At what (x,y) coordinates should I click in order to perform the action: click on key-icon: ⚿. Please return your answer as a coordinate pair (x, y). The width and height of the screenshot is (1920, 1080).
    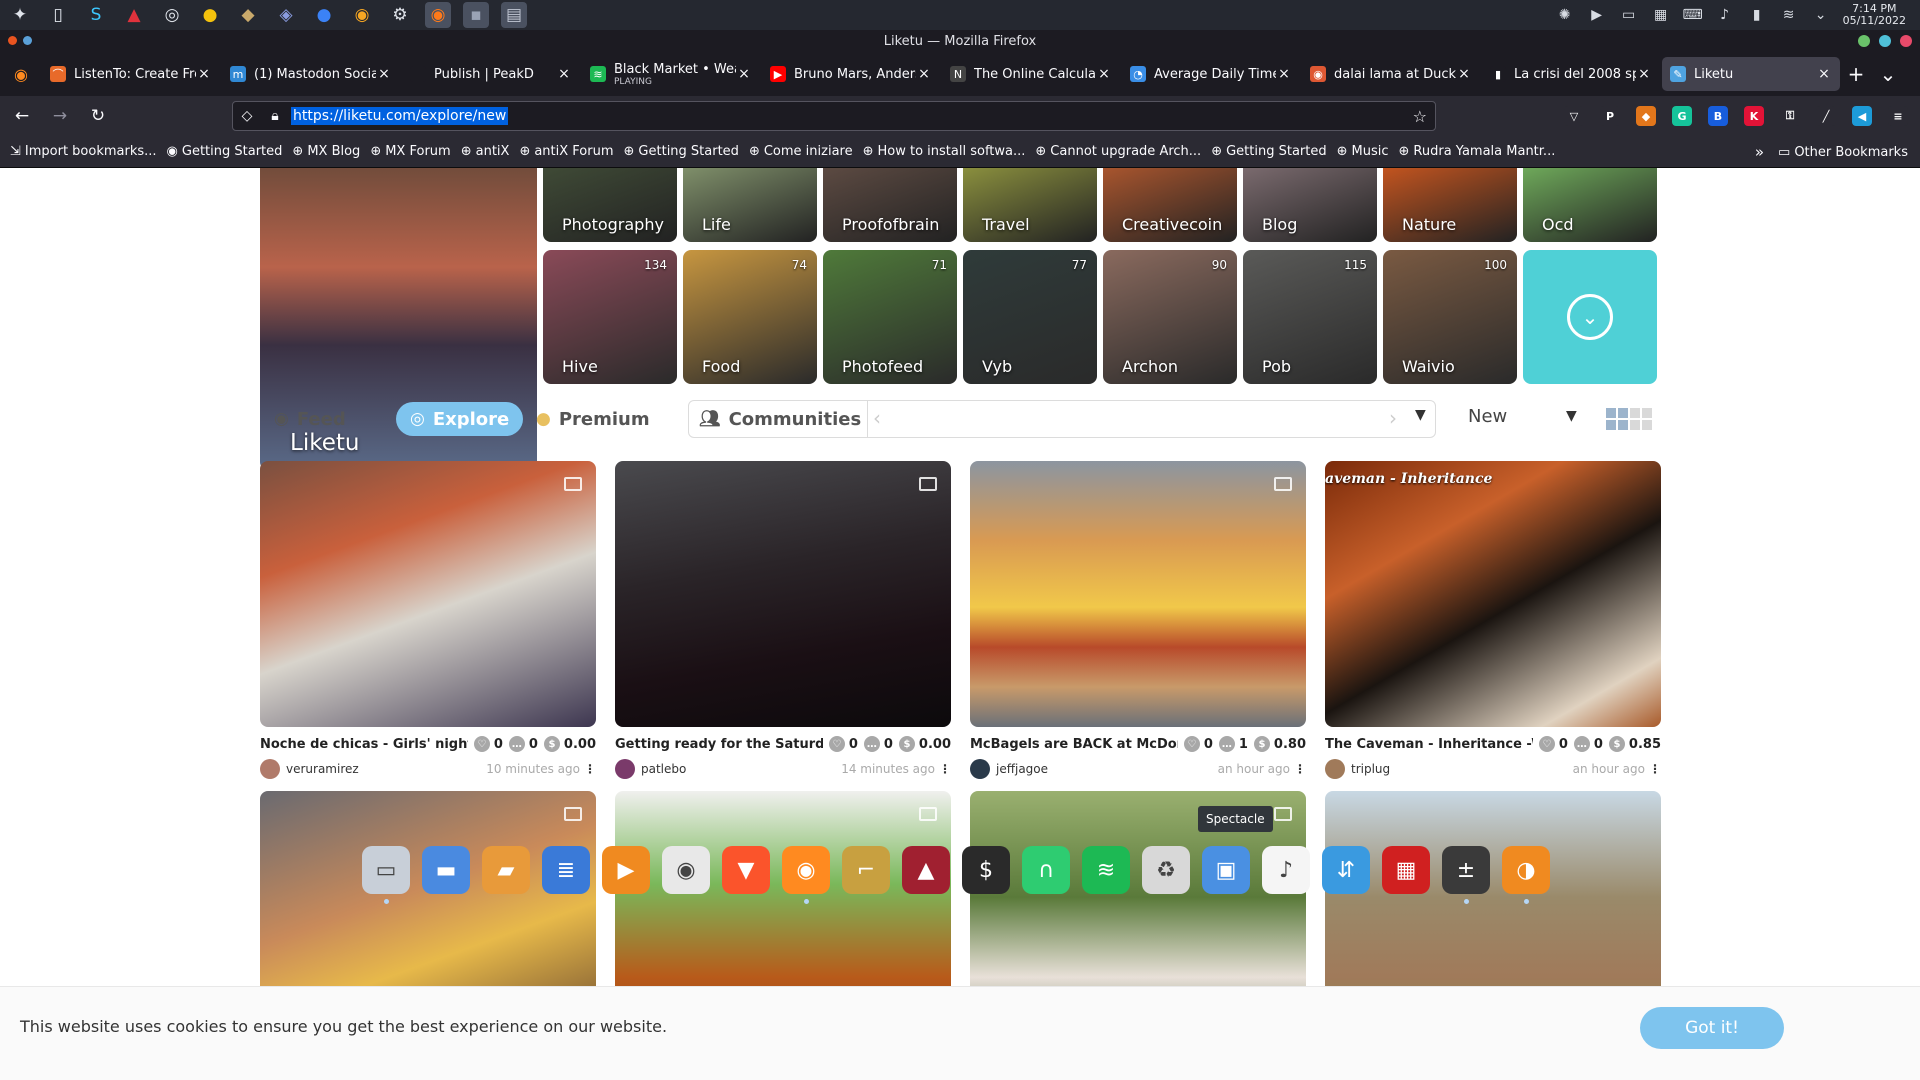
    Looking at the image, I should click on (1790, 116).